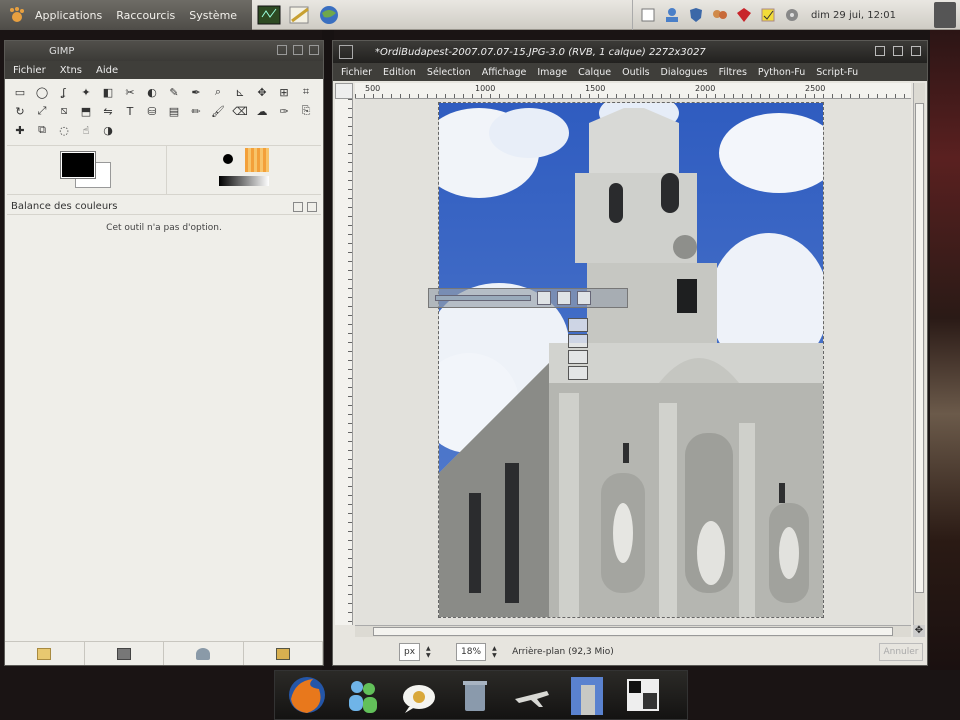  I want to click on floating-slider-widget, so click(528, 298).